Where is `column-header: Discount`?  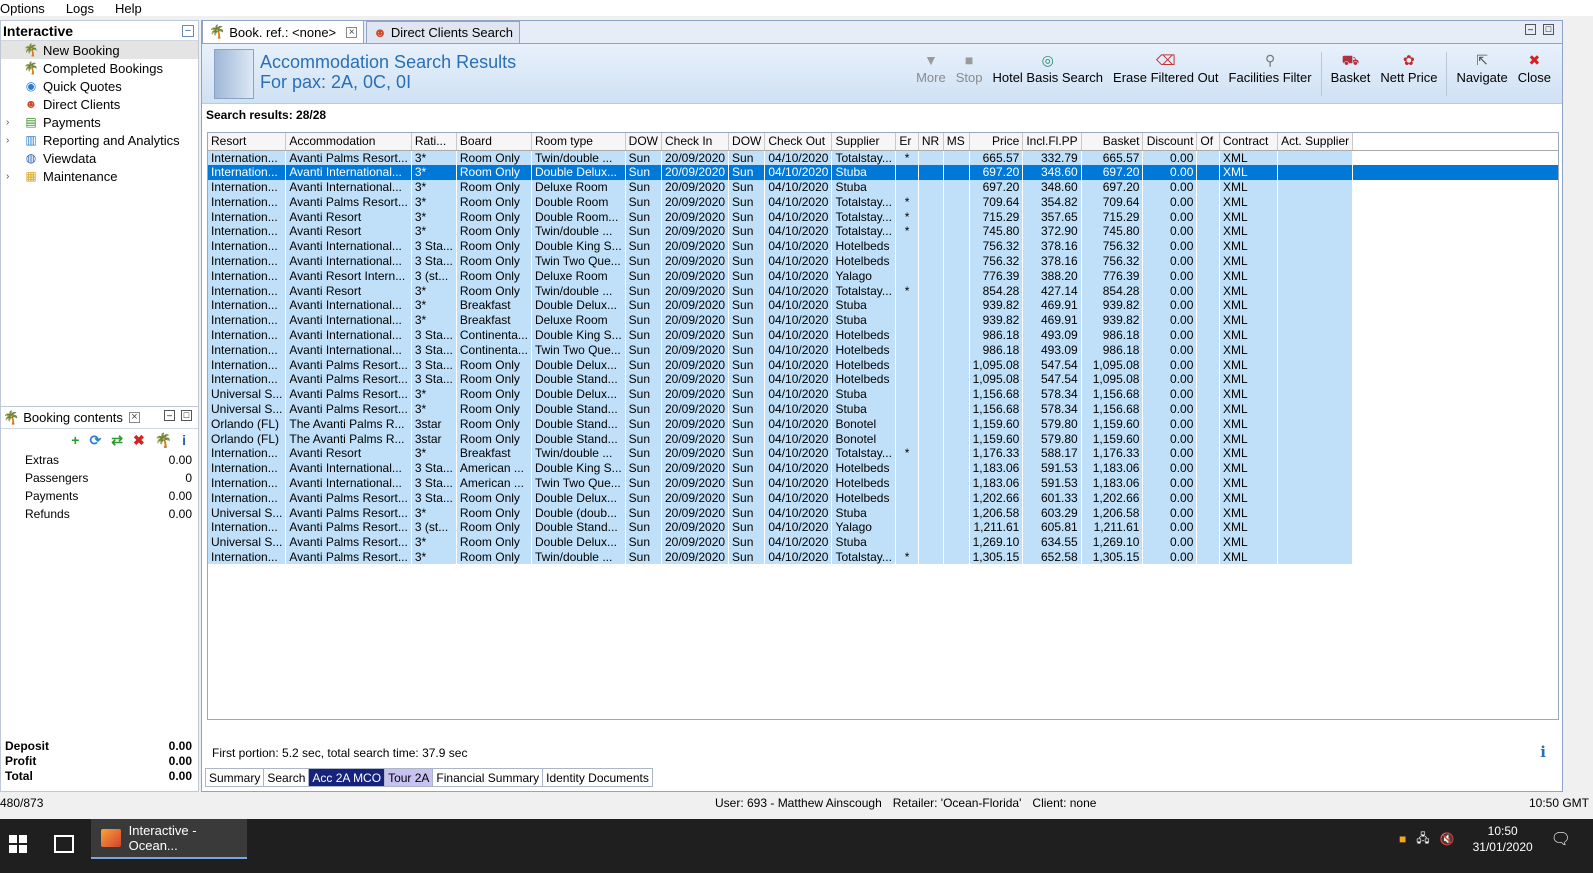 column-header: Discount is located at coordinates (1170, 142).